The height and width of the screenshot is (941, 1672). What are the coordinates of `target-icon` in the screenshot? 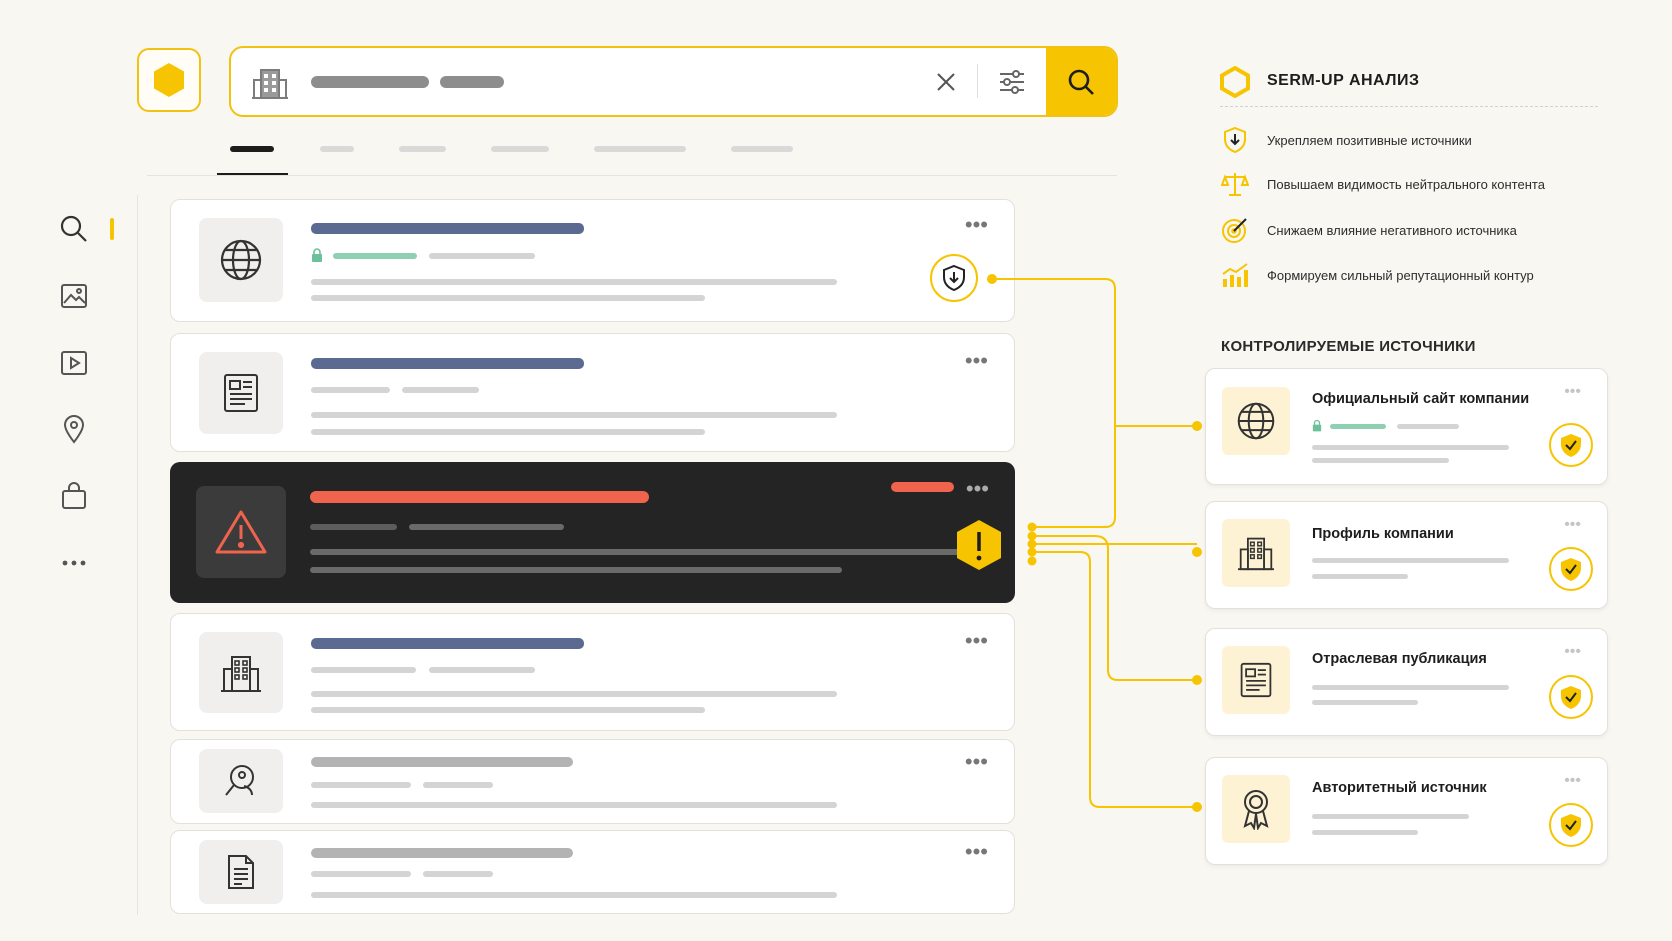 It's located at (1235, 230).